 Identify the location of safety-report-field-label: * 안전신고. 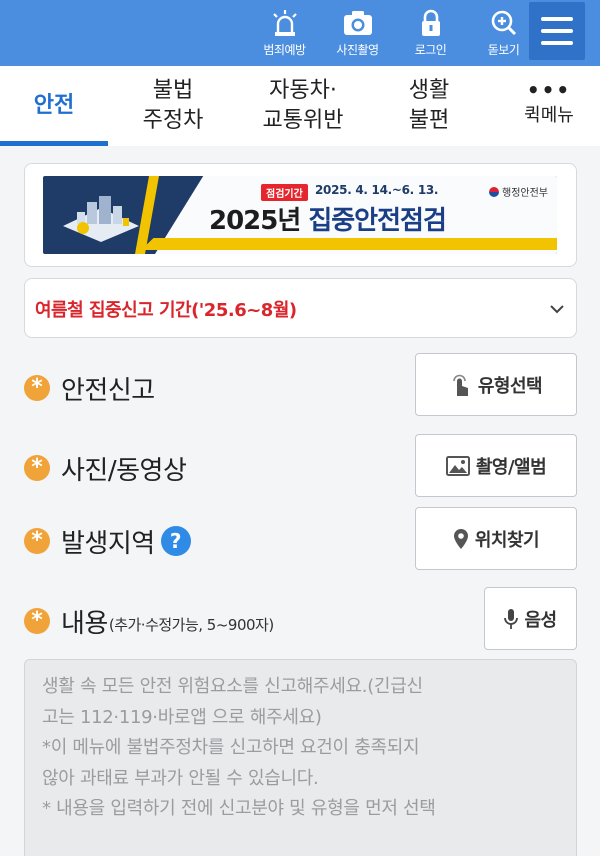
(89, 388).